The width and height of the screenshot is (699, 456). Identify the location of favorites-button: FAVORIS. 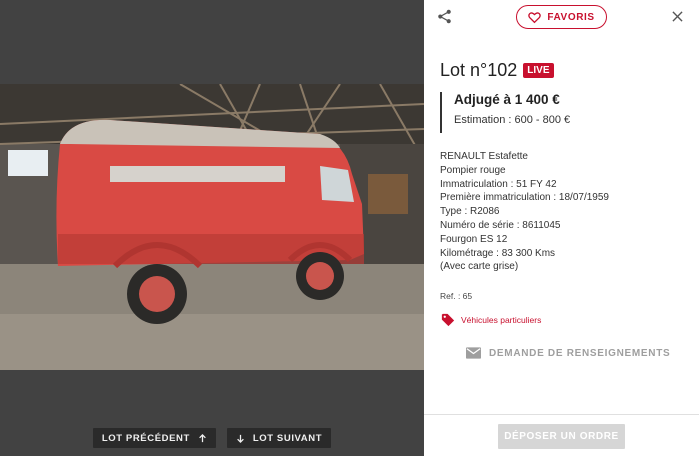
(561, 17).